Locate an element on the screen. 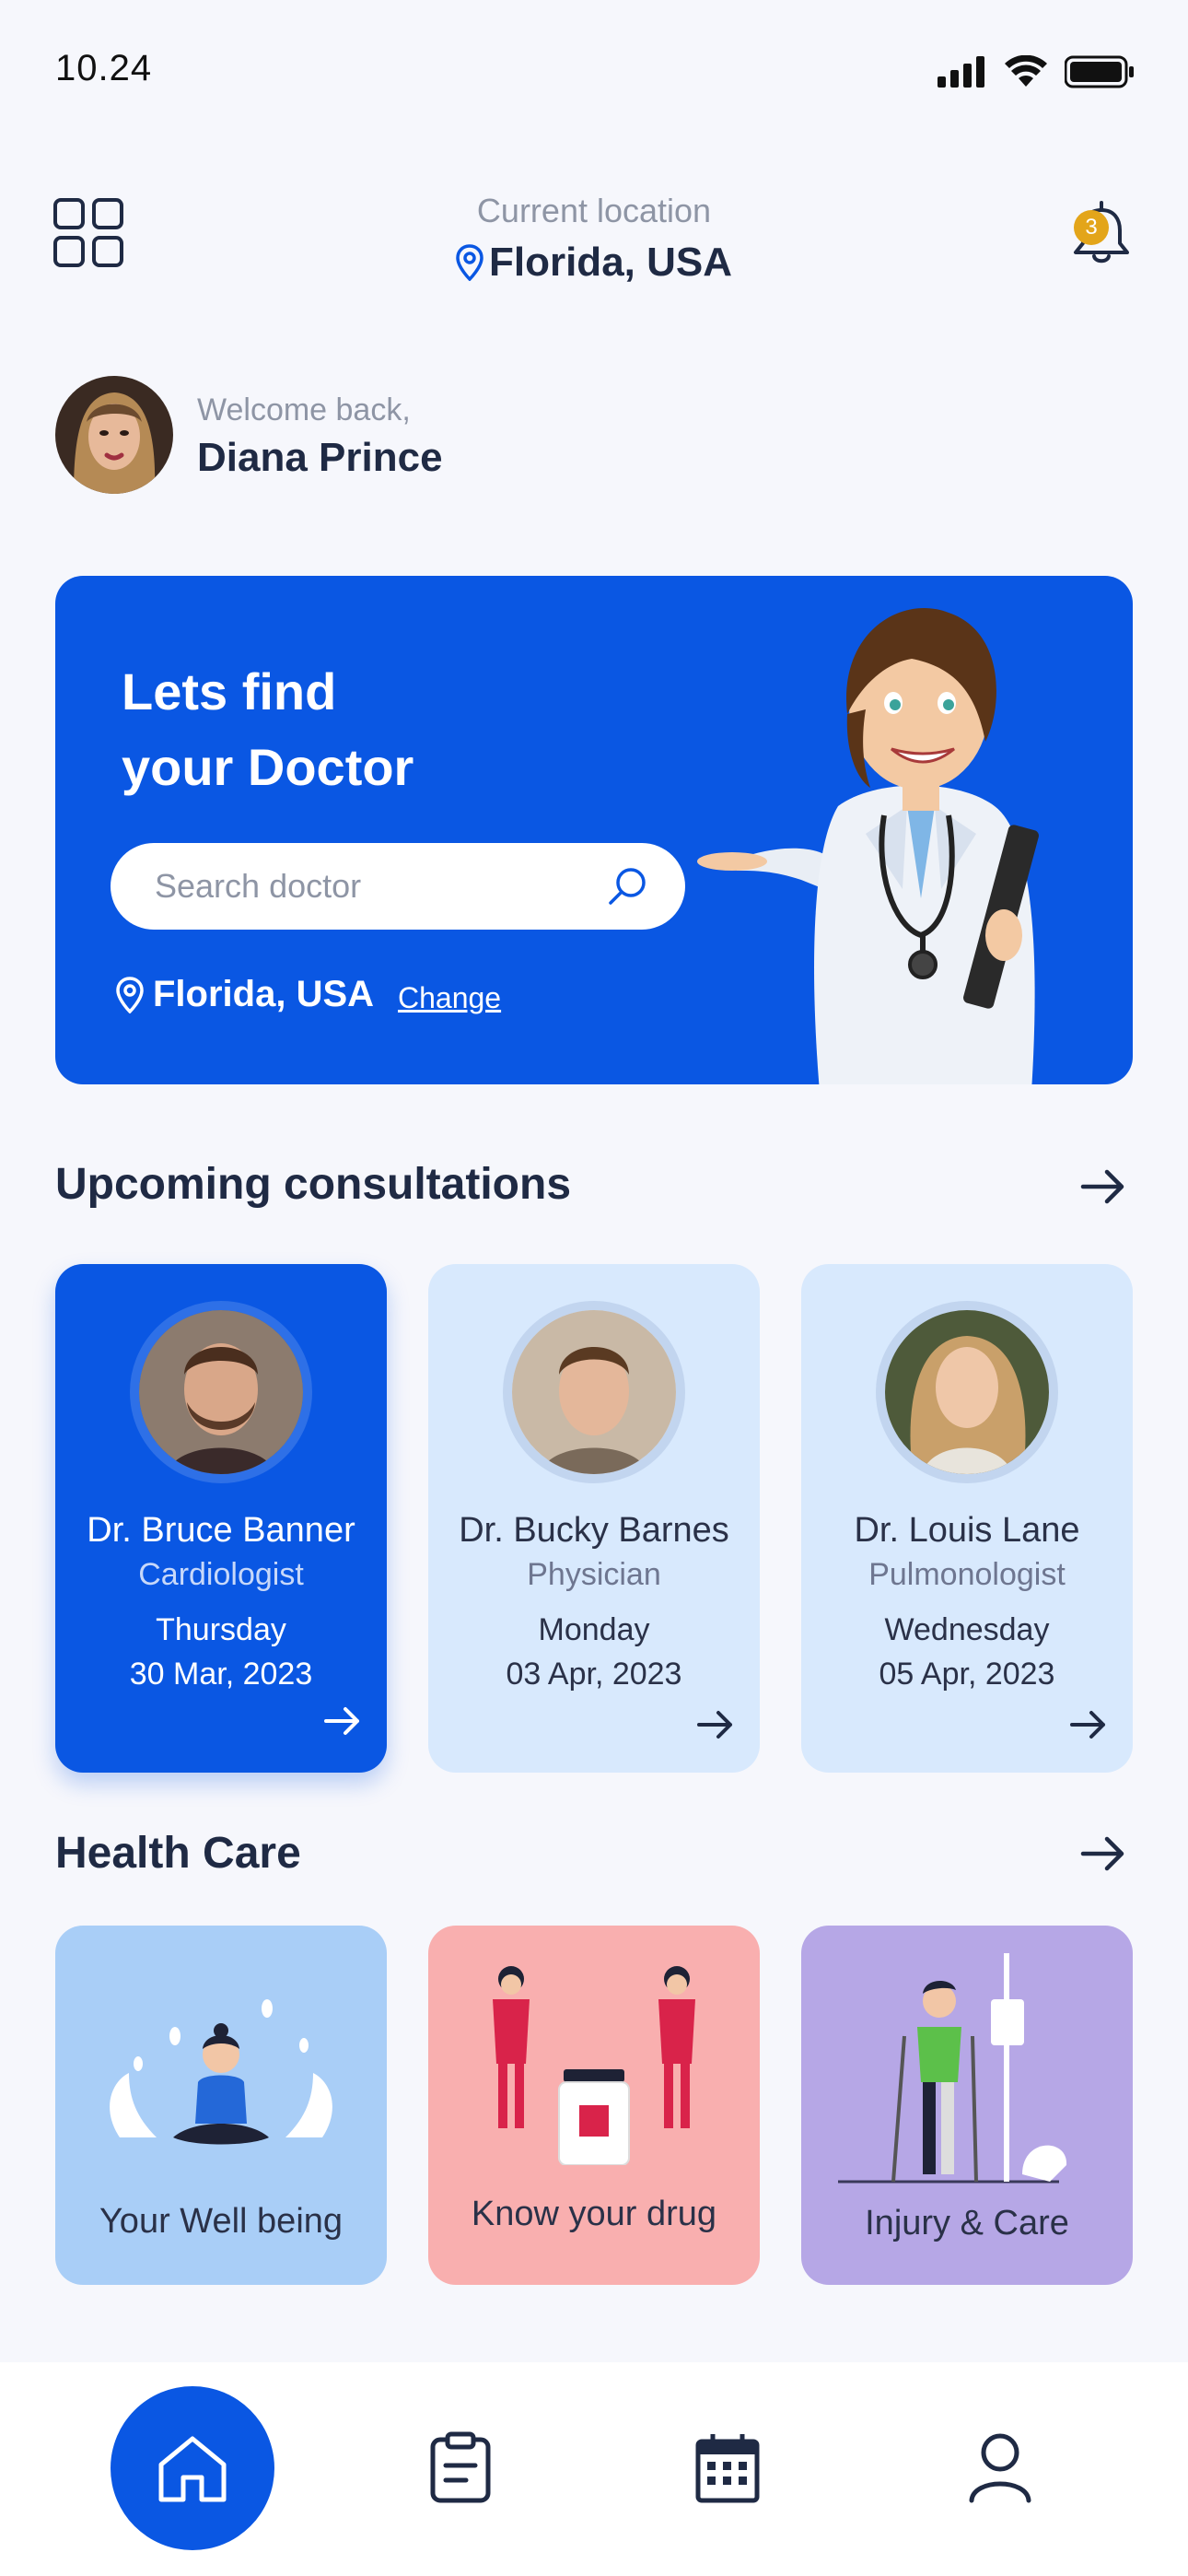 This screenshot has width=1188, height=2576. location-value-row: Florida, USA is located at coordinates (594, 263).